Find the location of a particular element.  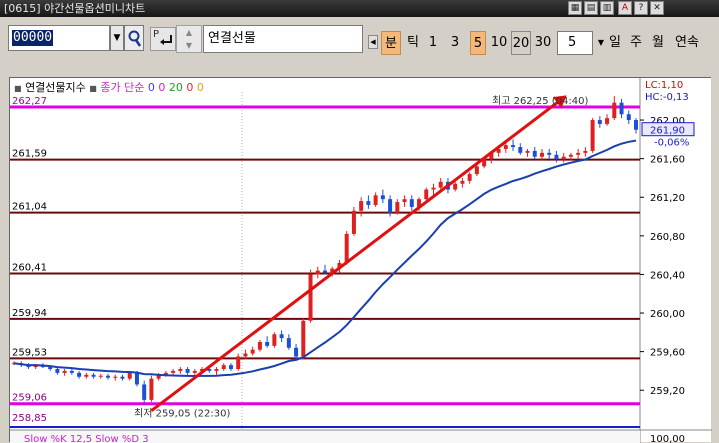

hc-label: HC:-0,13 is located at coordinates (667, 97).